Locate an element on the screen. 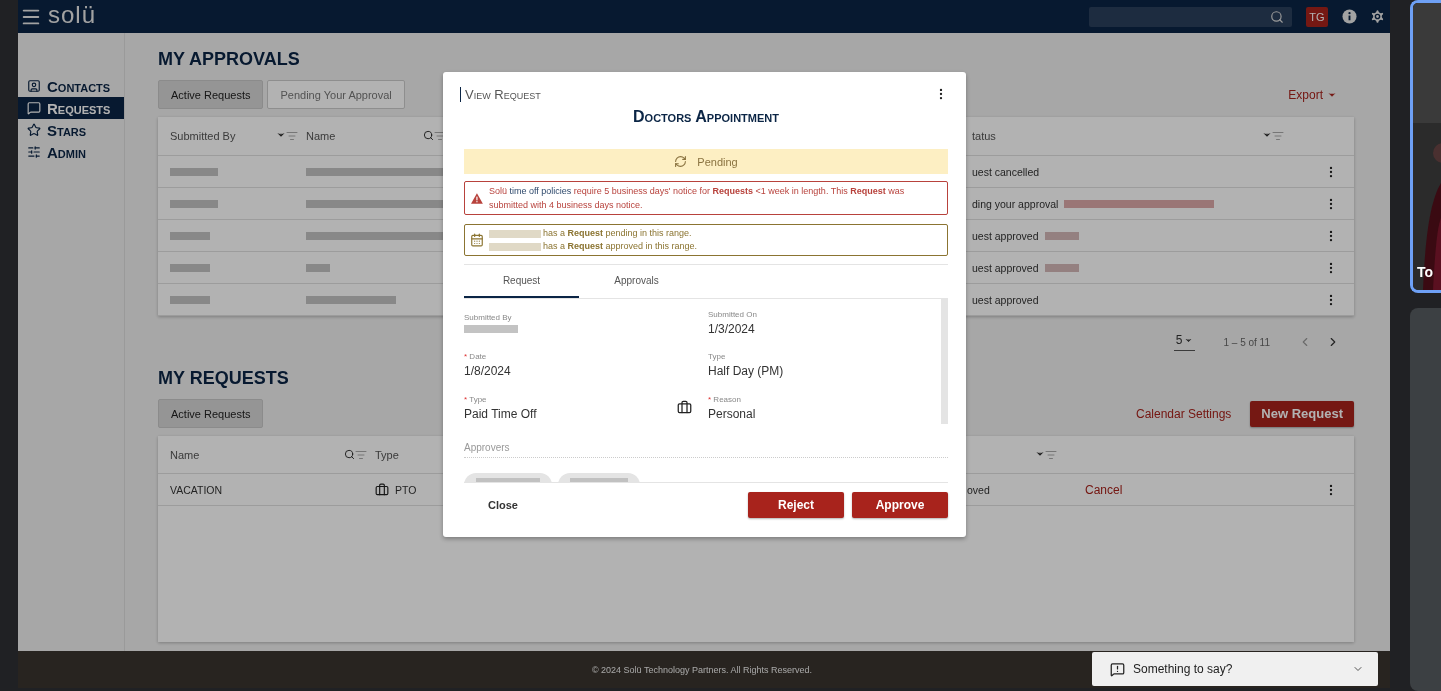 The height and width of the screenshot is (691, 1441). tab: Pending Your Approval is located at coordinates (336, 94).